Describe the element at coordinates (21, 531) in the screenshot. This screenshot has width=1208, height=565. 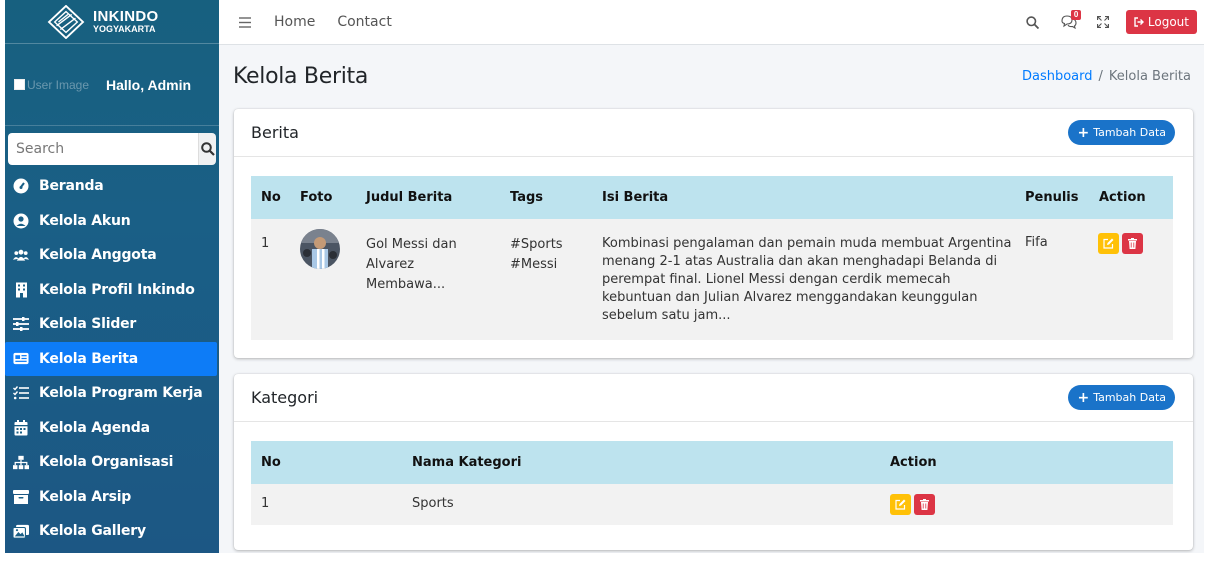
I see `images-icon` at that location.